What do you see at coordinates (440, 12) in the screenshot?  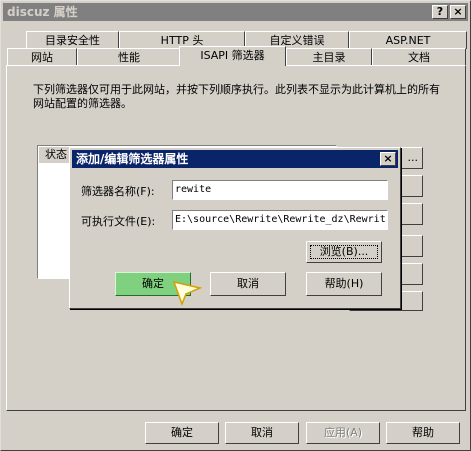 I see `help-title-button: ?` at bounding box center [440, 12].